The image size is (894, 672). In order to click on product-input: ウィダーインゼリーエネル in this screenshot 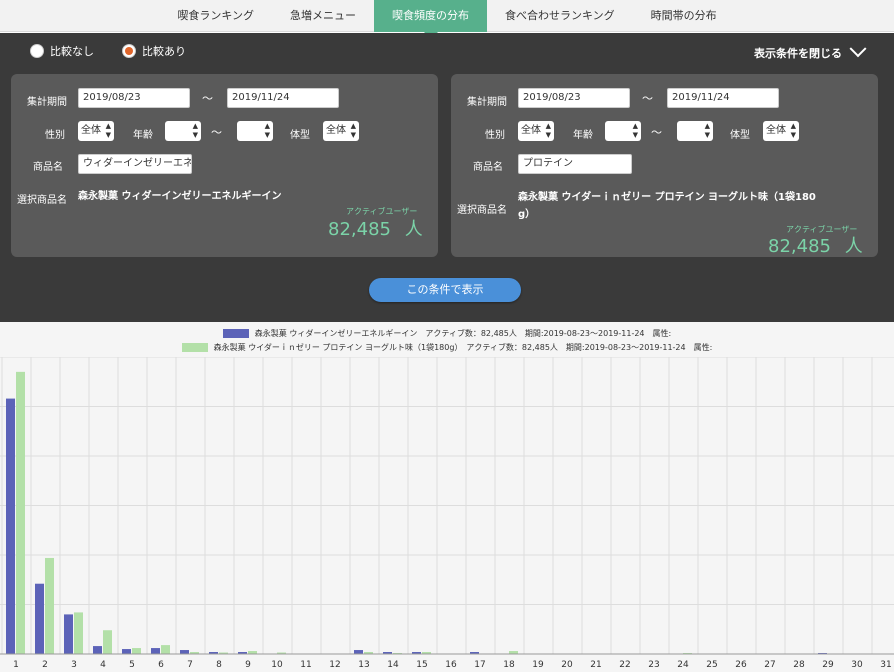, I will do `click(135, 164)`.